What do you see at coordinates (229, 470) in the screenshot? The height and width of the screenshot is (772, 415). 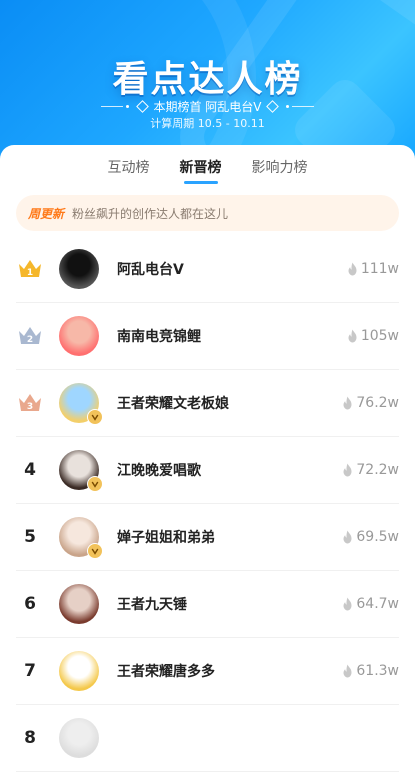 I see `creator-name: 江晚晚爱唱歌` at bounding box center [229, 470].